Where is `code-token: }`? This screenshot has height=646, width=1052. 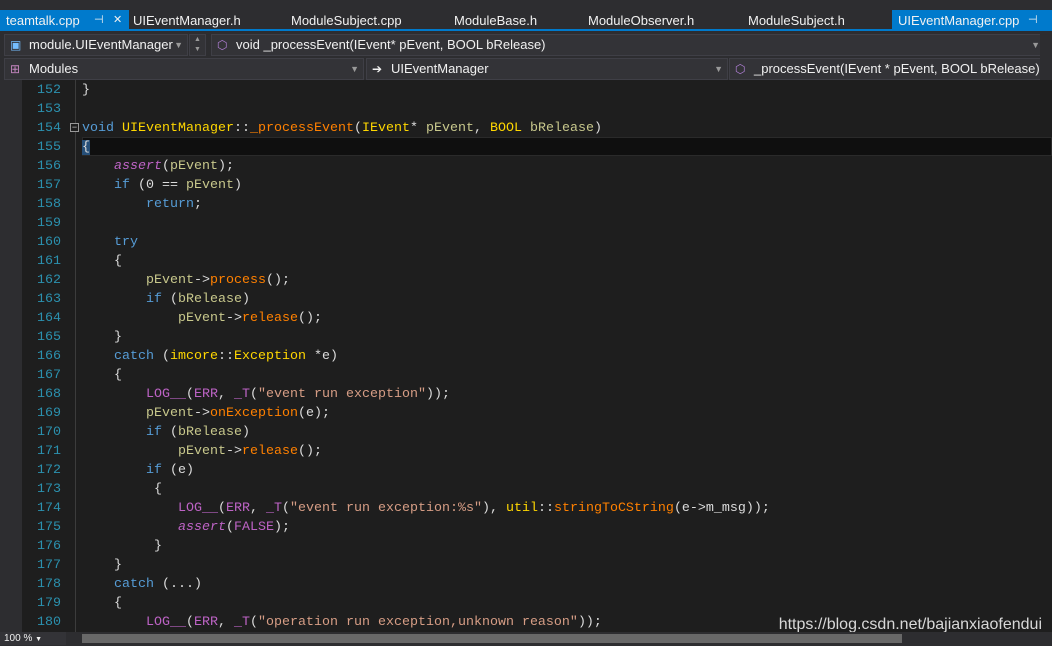
code-token: } is located at coordinates (86, 90).